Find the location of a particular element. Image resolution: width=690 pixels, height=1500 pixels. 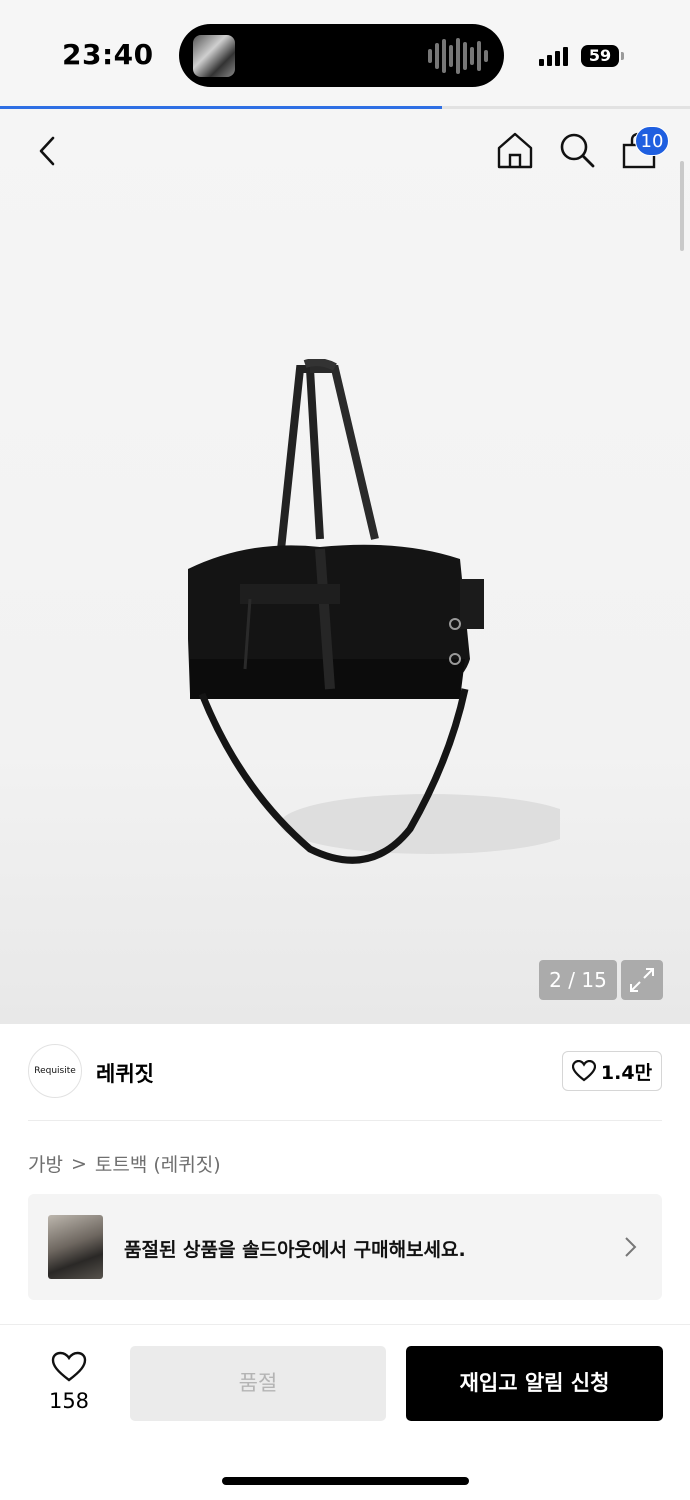

expand-image-button is located at coordinates (642, 980).